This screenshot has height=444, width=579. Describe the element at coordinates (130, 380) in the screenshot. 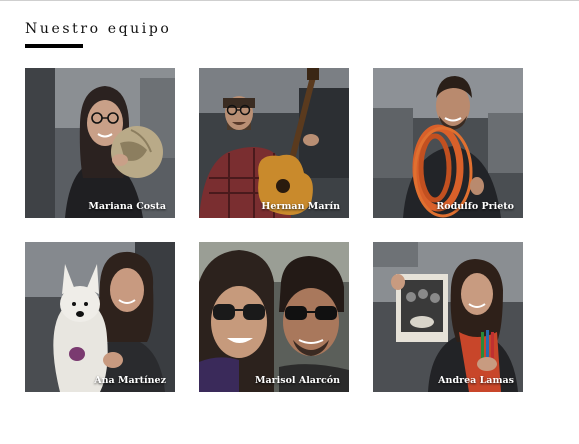

I see `member-name: Ana Martínez` at that location.